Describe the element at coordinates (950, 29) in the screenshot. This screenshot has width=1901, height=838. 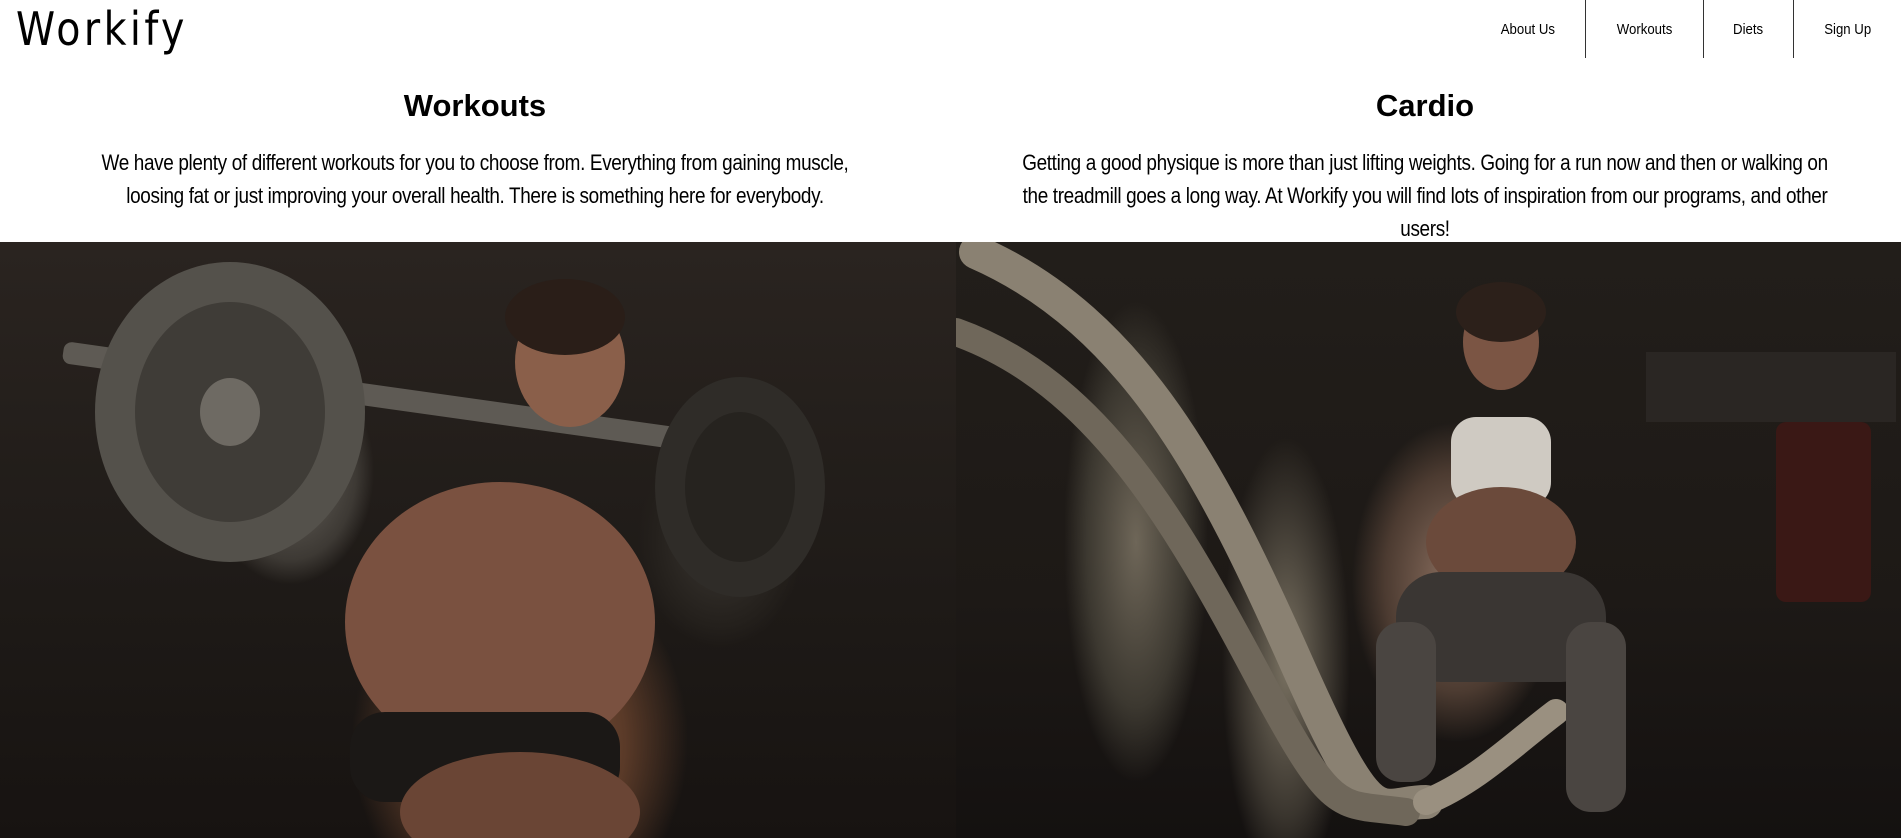
I see `site-header: Workify About Us Workouts Diets Sign Up` at that location.